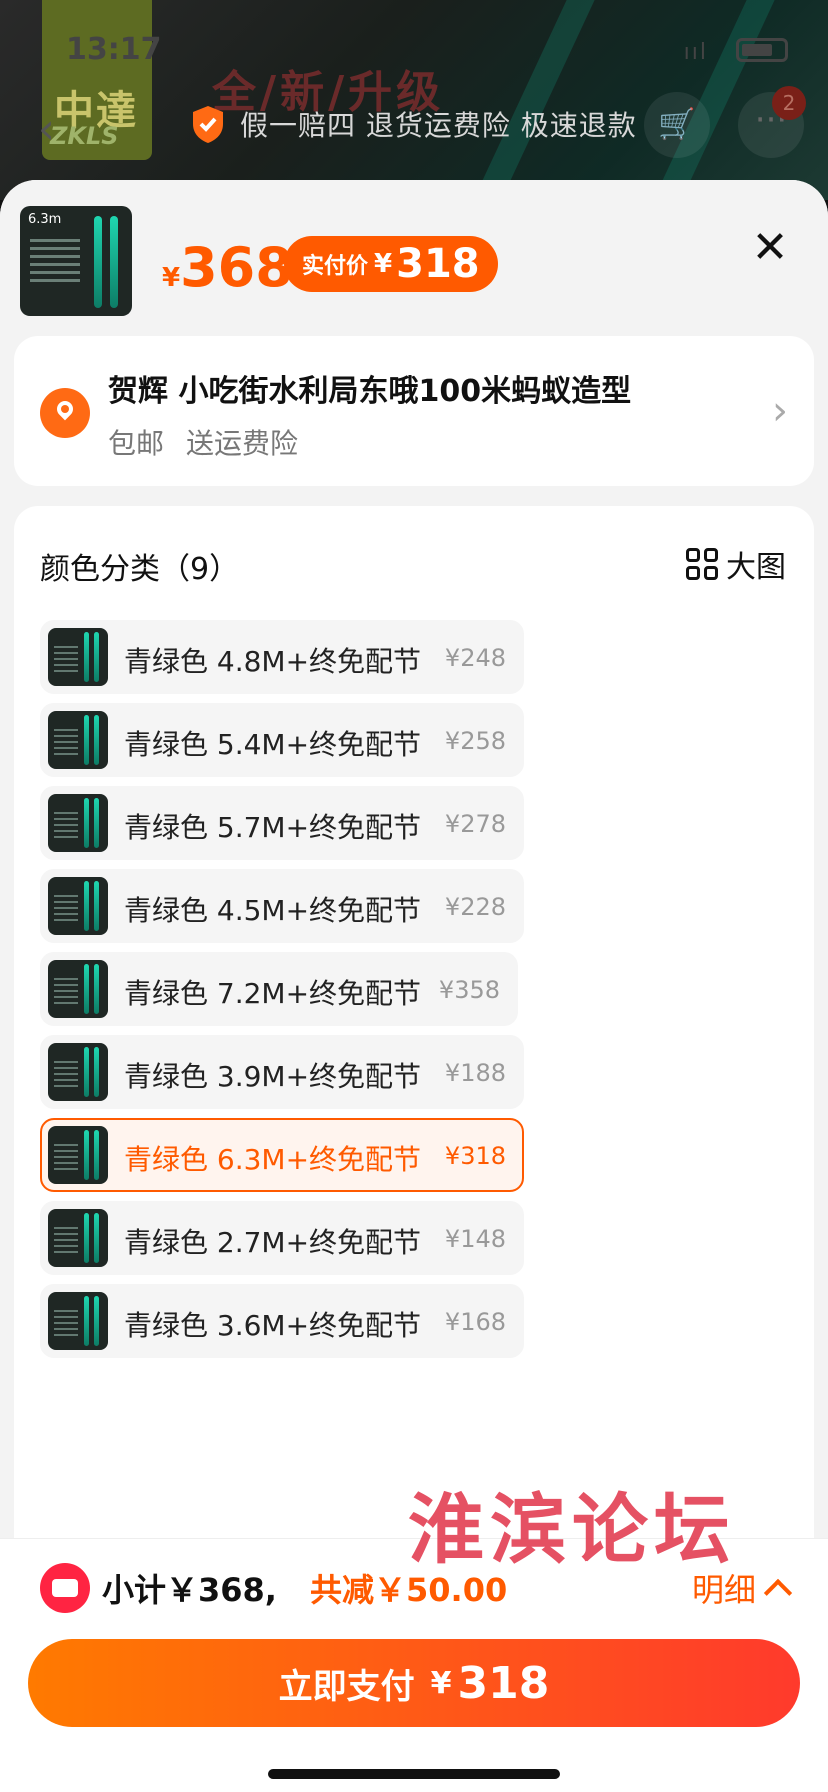  Describe the element at coordinates (46, 128) in the screenshot. I see `back-icon: ‹` at that location.